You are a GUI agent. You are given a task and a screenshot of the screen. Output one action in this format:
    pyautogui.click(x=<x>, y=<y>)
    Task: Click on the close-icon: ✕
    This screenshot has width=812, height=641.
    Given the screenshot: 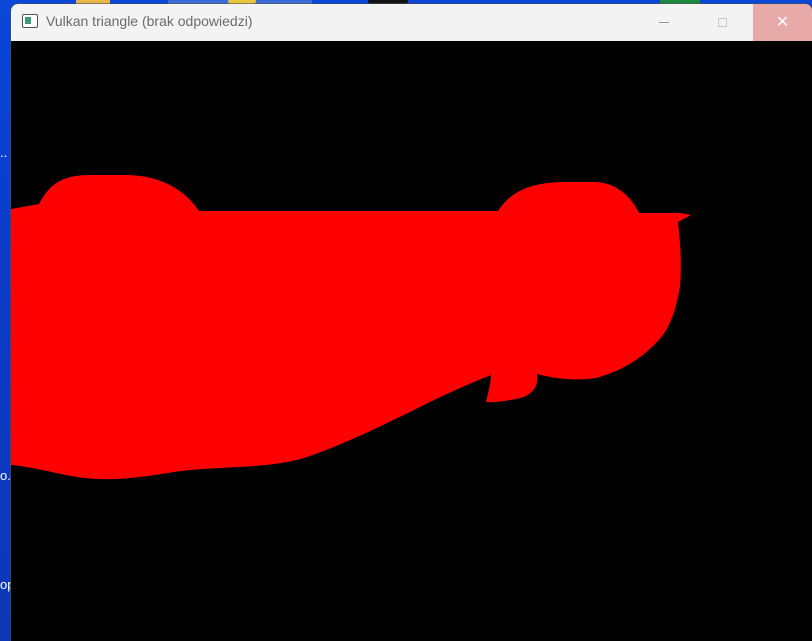 What is the action you would take?
    pyautogui.click(x=782, y=22)
    